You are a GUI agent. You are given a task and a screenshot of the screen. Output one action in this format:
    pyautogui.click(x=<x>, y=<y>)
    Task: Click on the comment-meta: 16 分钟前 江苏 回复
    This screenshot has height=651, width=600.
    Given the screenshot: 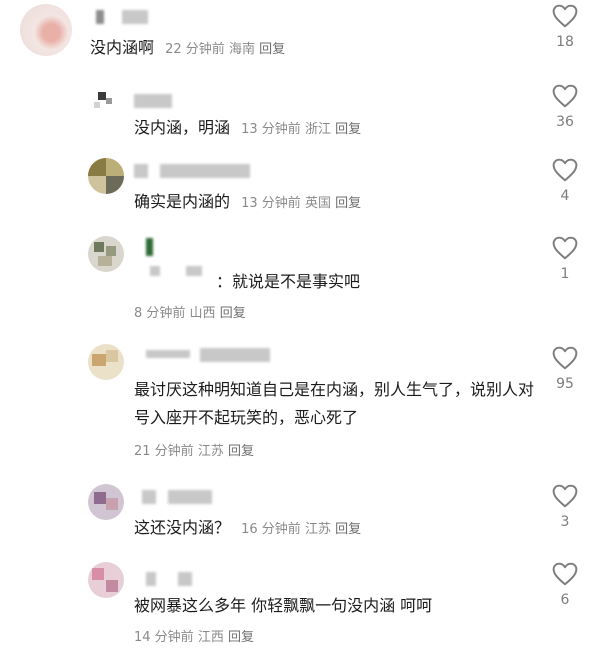 What is the action you would take?
    pyautogui.click(x=301, y=529)
    